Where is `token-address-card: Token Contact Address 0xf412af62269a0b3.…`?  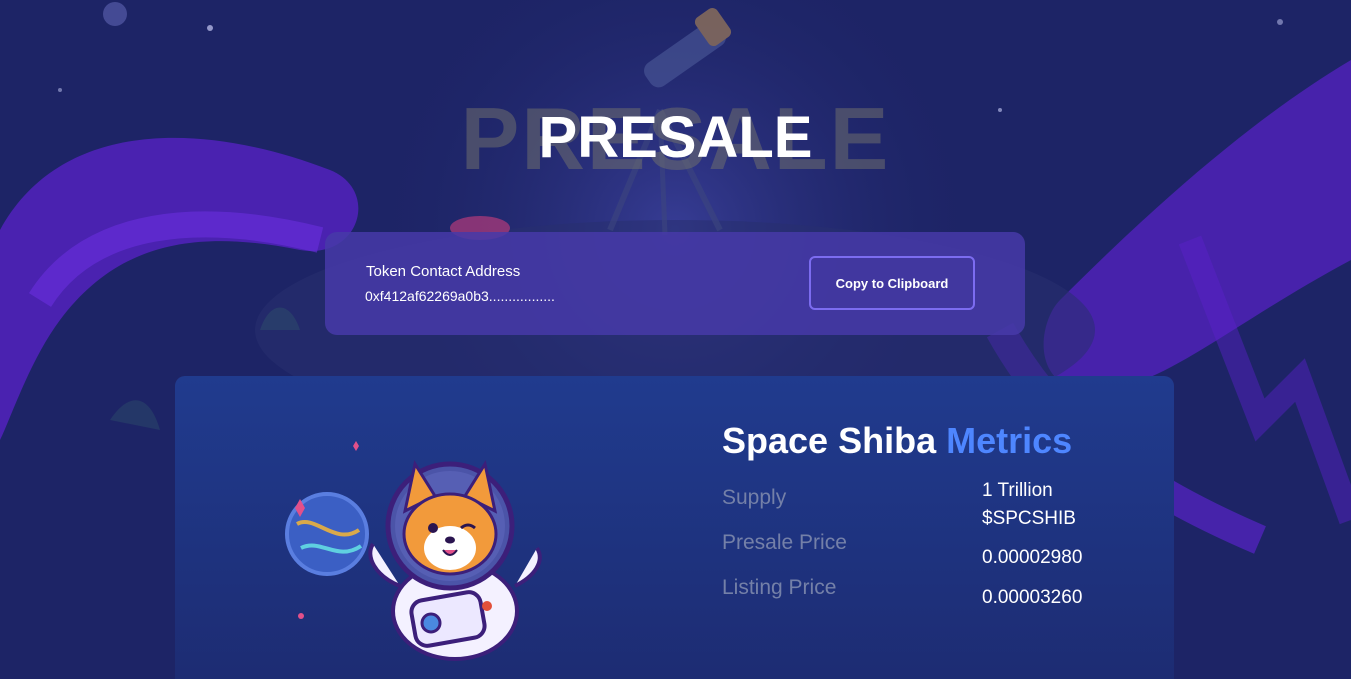 token-address-card: Token Contact Address 0xf412af62269a0b3.… is located at coordinates (675, 283).